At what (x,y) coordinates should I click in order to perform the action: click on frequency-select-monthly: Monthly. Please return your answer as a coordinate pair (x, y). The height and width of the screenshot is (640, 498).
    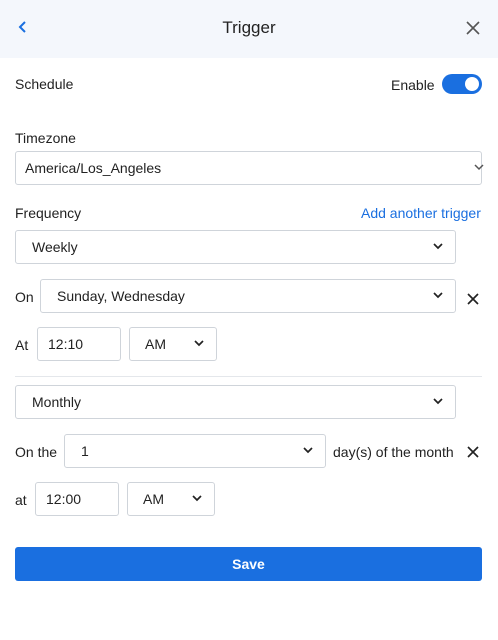
    Looking at the image, I should click on (235, 402).